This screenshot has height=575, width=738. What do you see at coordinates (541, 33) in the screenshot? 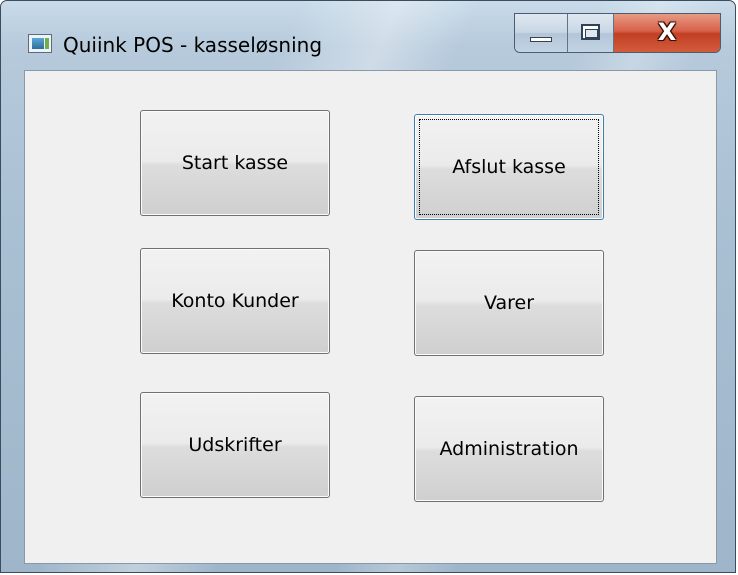
I see `minimize-button` at bounding box center [541, 33].